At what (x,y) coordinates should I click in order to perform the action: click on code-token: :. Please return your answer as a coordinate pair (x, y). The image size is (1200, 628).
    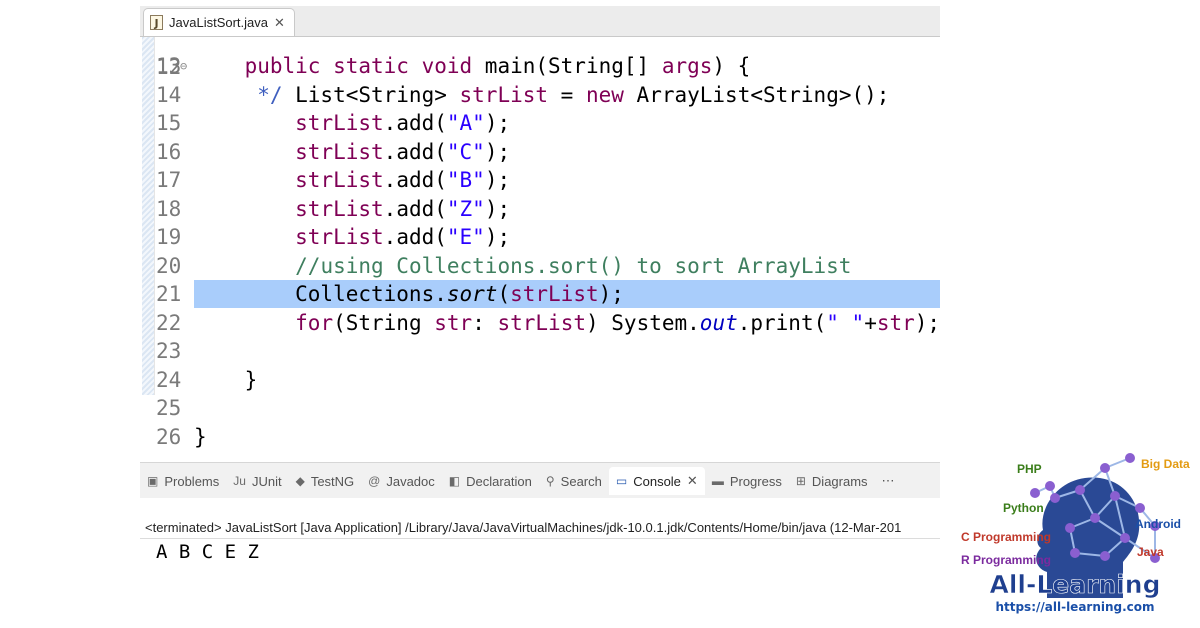
    Looking at the image, I should click on (485, 322).